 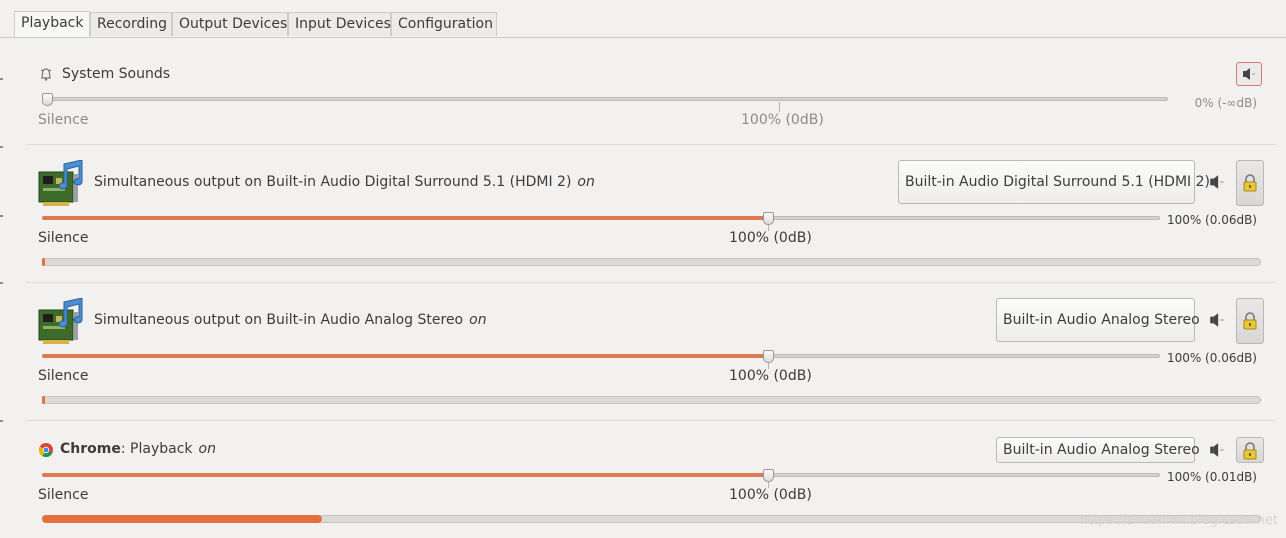 I want to click on tab-recording: Recording, so click(x=131, y=24).